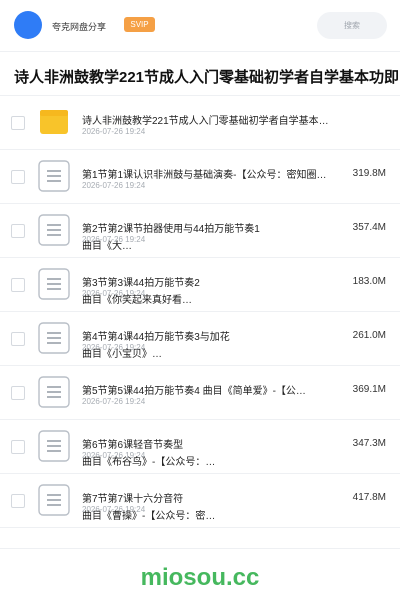  What do you see at coordinates (369, 443) in the screenshot?
I see `file-size: 347.3M` at bounding box center [369, 443].